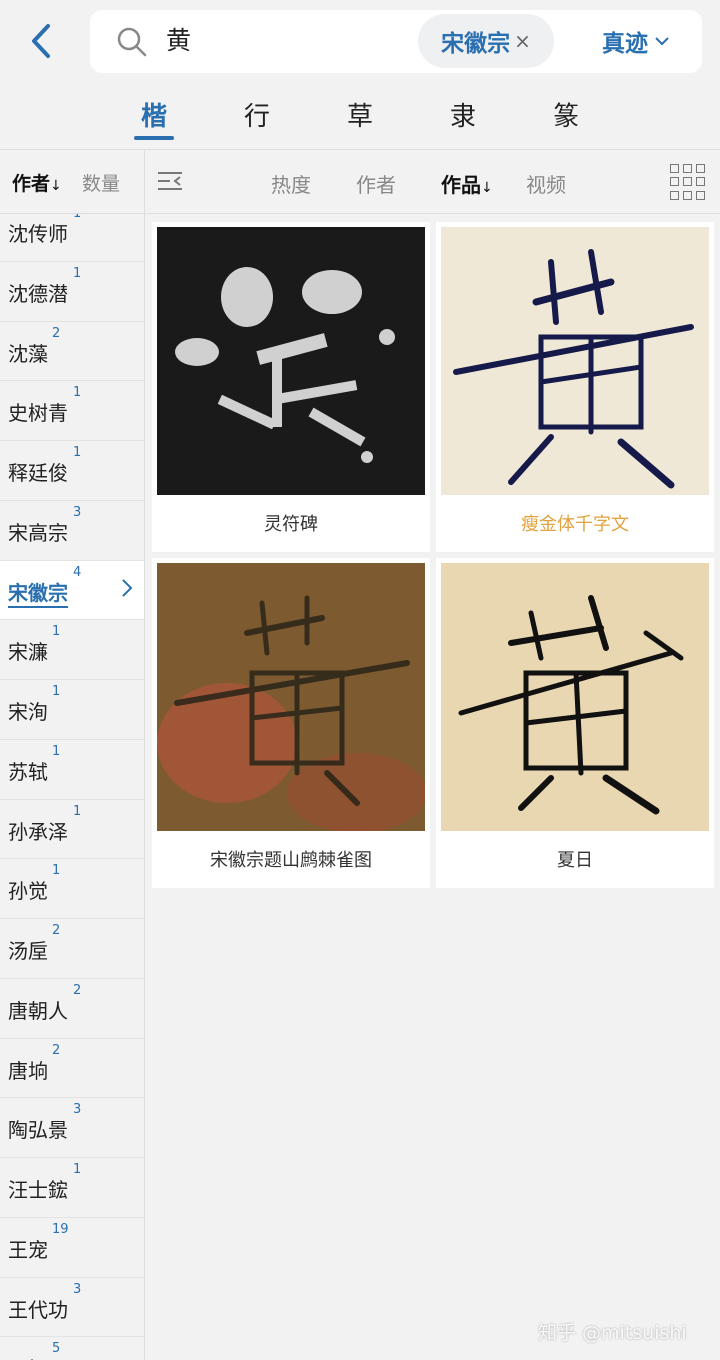 The width and height of the screenshot is (720, 1360). What do you see at coordinates (28, 951) in the screenshot?
I see `author-name: 汤垕` at bounding box center [28, 951].